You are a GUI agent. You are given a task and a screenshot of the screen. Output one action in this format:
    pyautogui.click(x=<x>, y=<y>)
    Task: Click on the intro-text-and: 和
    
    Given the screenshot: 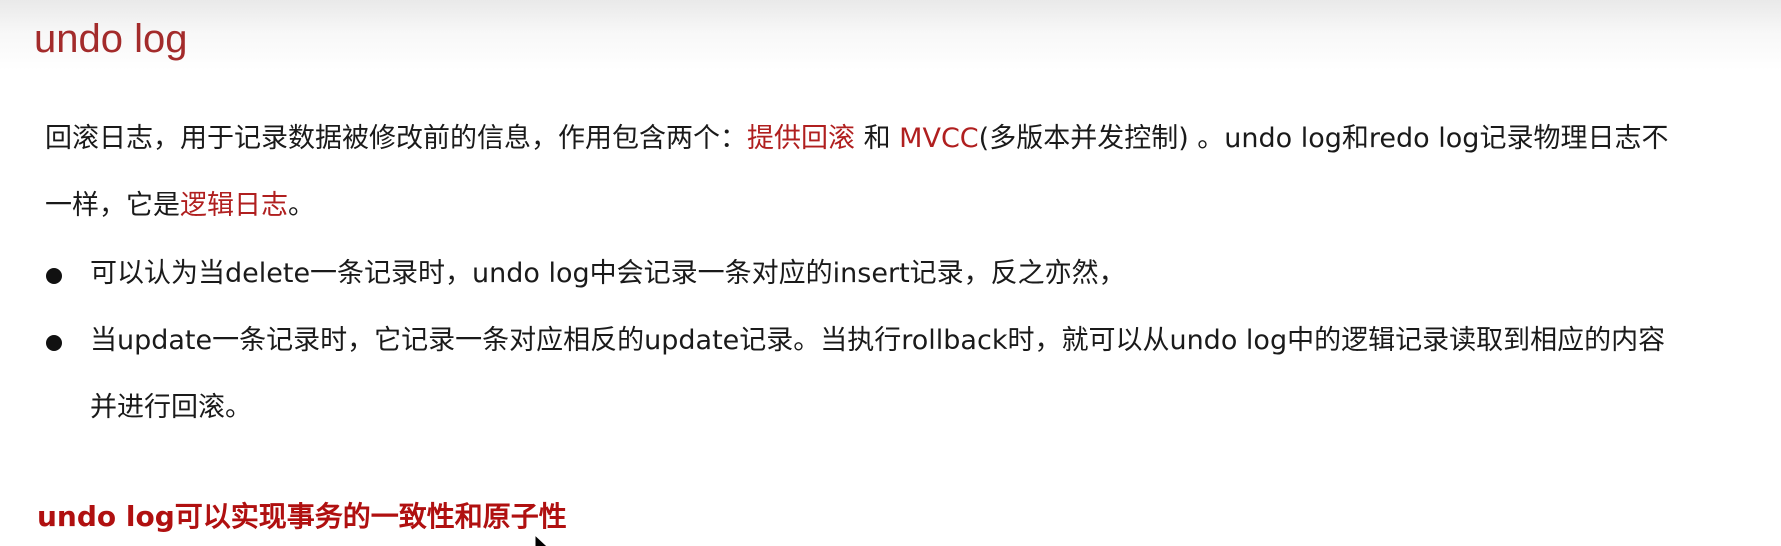 What is the action you would take?
    pyautogui.click(x=877, y=138)
    